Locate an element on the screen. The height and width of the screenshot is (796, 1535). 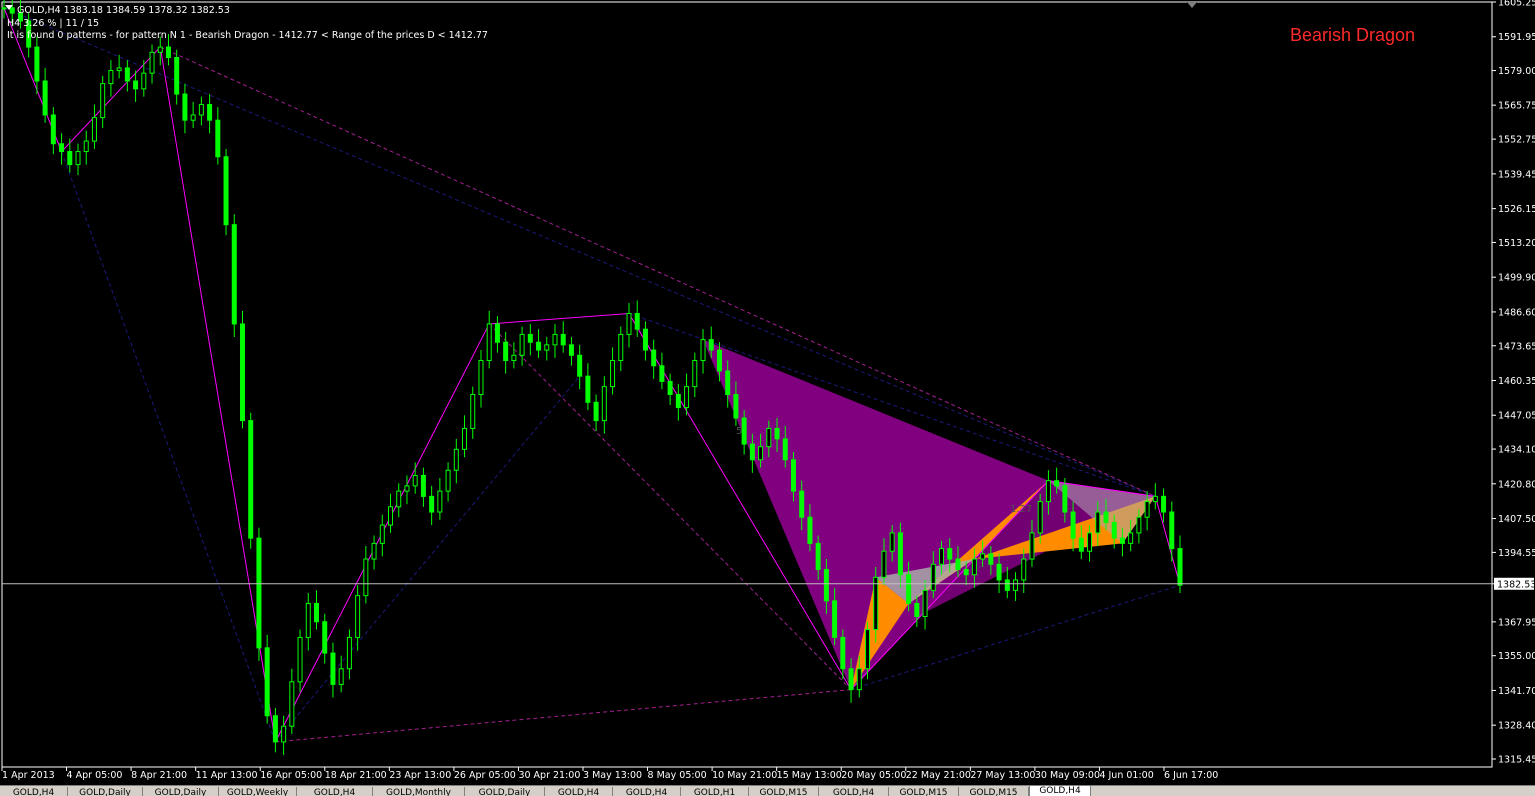
y-tick-label: 1513.20 is located at coordinates (1516, 243).